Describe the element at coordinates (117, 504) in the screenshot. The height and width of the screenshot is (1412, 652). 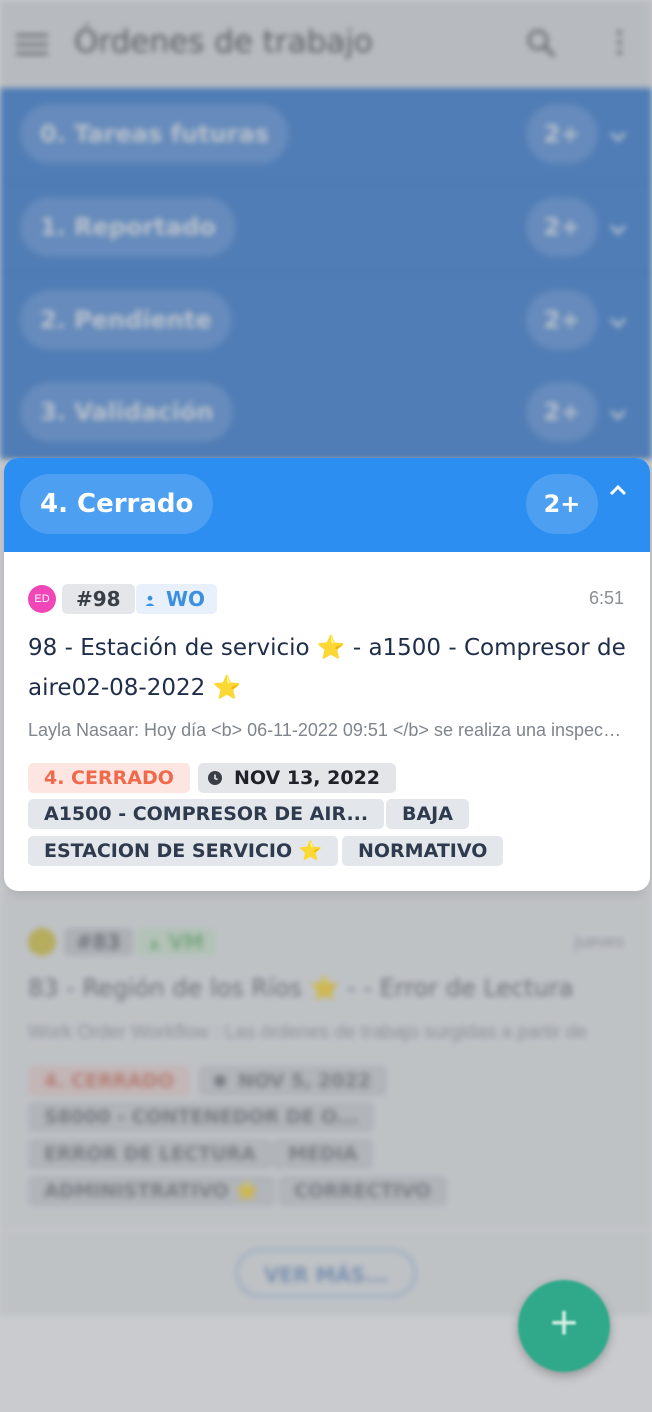
I see `status-group-label: 4. Cerrado` at that location.